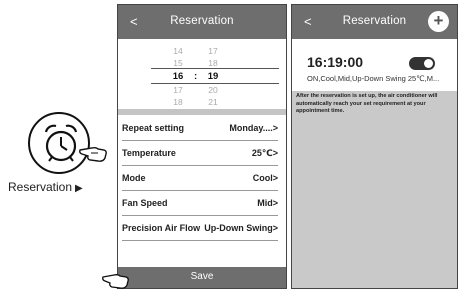  What do you see at coordinates (145, 203) in the screenshot?
I see `setting-label: Fan Speed` at bounding box center [145, 203].